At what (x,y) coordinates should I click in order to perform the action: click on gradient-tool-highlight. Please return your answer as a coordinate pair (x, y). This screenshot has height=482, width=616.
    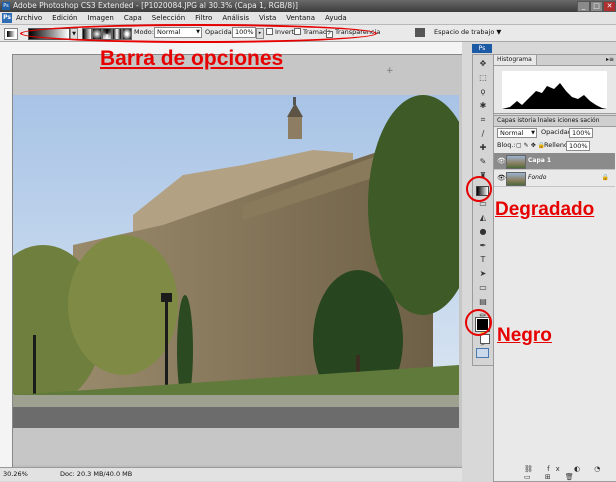
    Looking at the image, I should click on (479, 189).